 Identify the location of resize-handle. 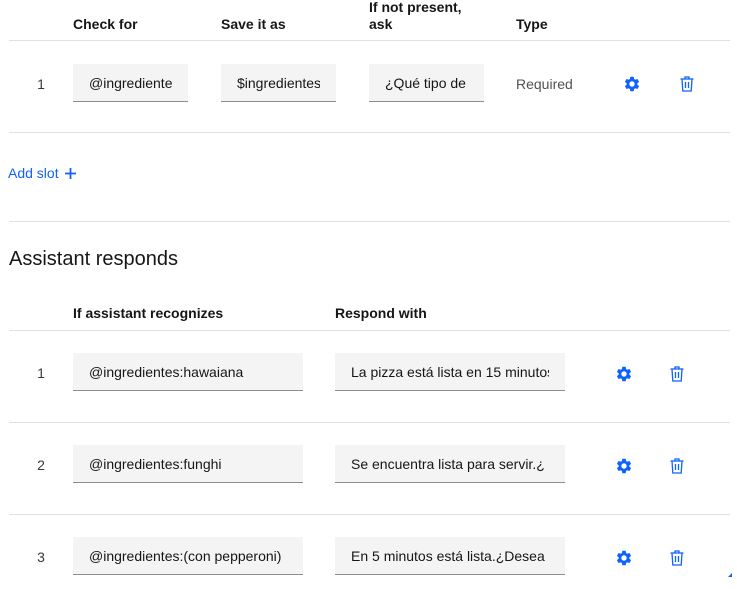
(730, 575).